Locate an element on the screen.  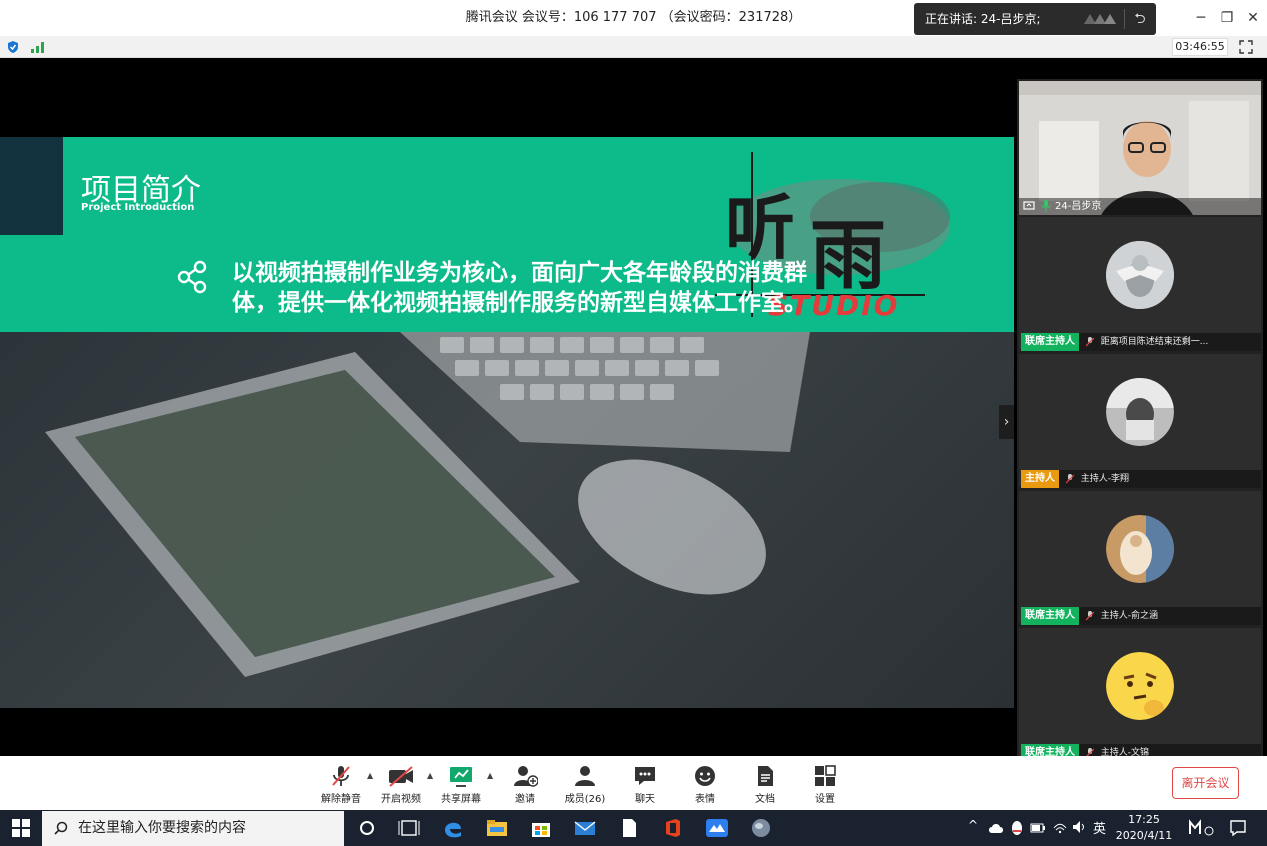
close-button: ✕ is located at coordinates (1253, 18).